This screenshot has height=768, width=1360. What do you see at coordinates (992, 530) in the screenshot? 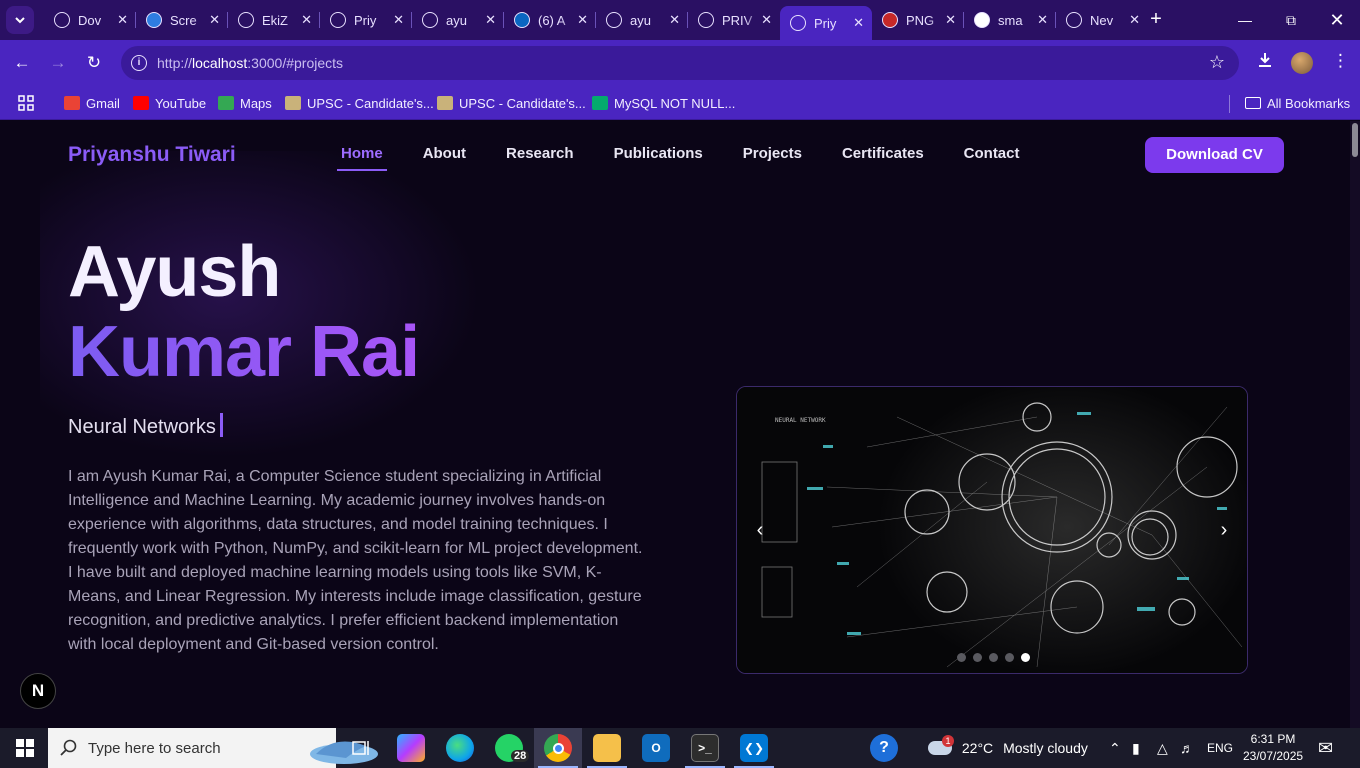
I see `image-carousel: NEURAL NETWORK ‹ ›` at bounding box center [992, 530].